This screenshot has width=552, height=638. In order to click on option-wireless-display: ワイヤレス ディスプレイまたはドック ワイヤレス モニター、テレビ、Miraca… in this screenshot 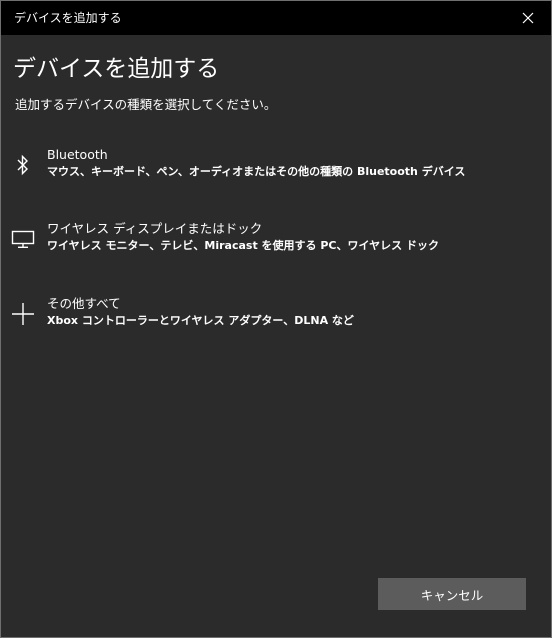, I will do `click(276, 248)`.